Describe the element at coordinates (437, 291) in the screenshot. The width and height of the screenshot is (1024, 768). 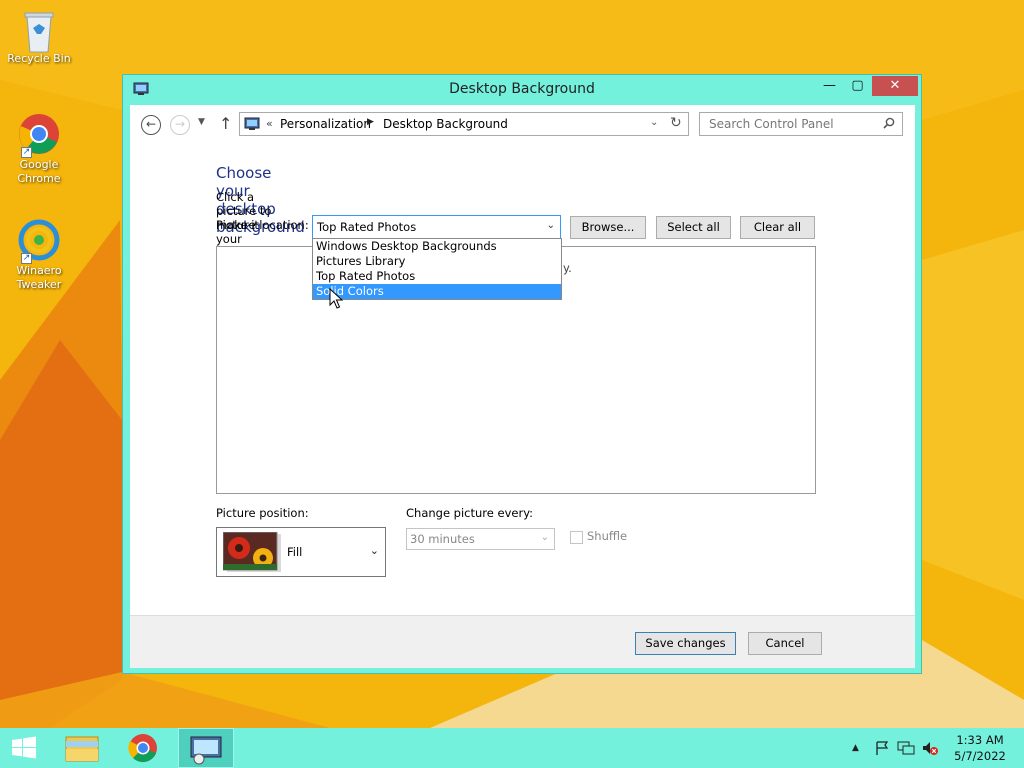
I see `option-solid-colors: Solid Colors` at that location.